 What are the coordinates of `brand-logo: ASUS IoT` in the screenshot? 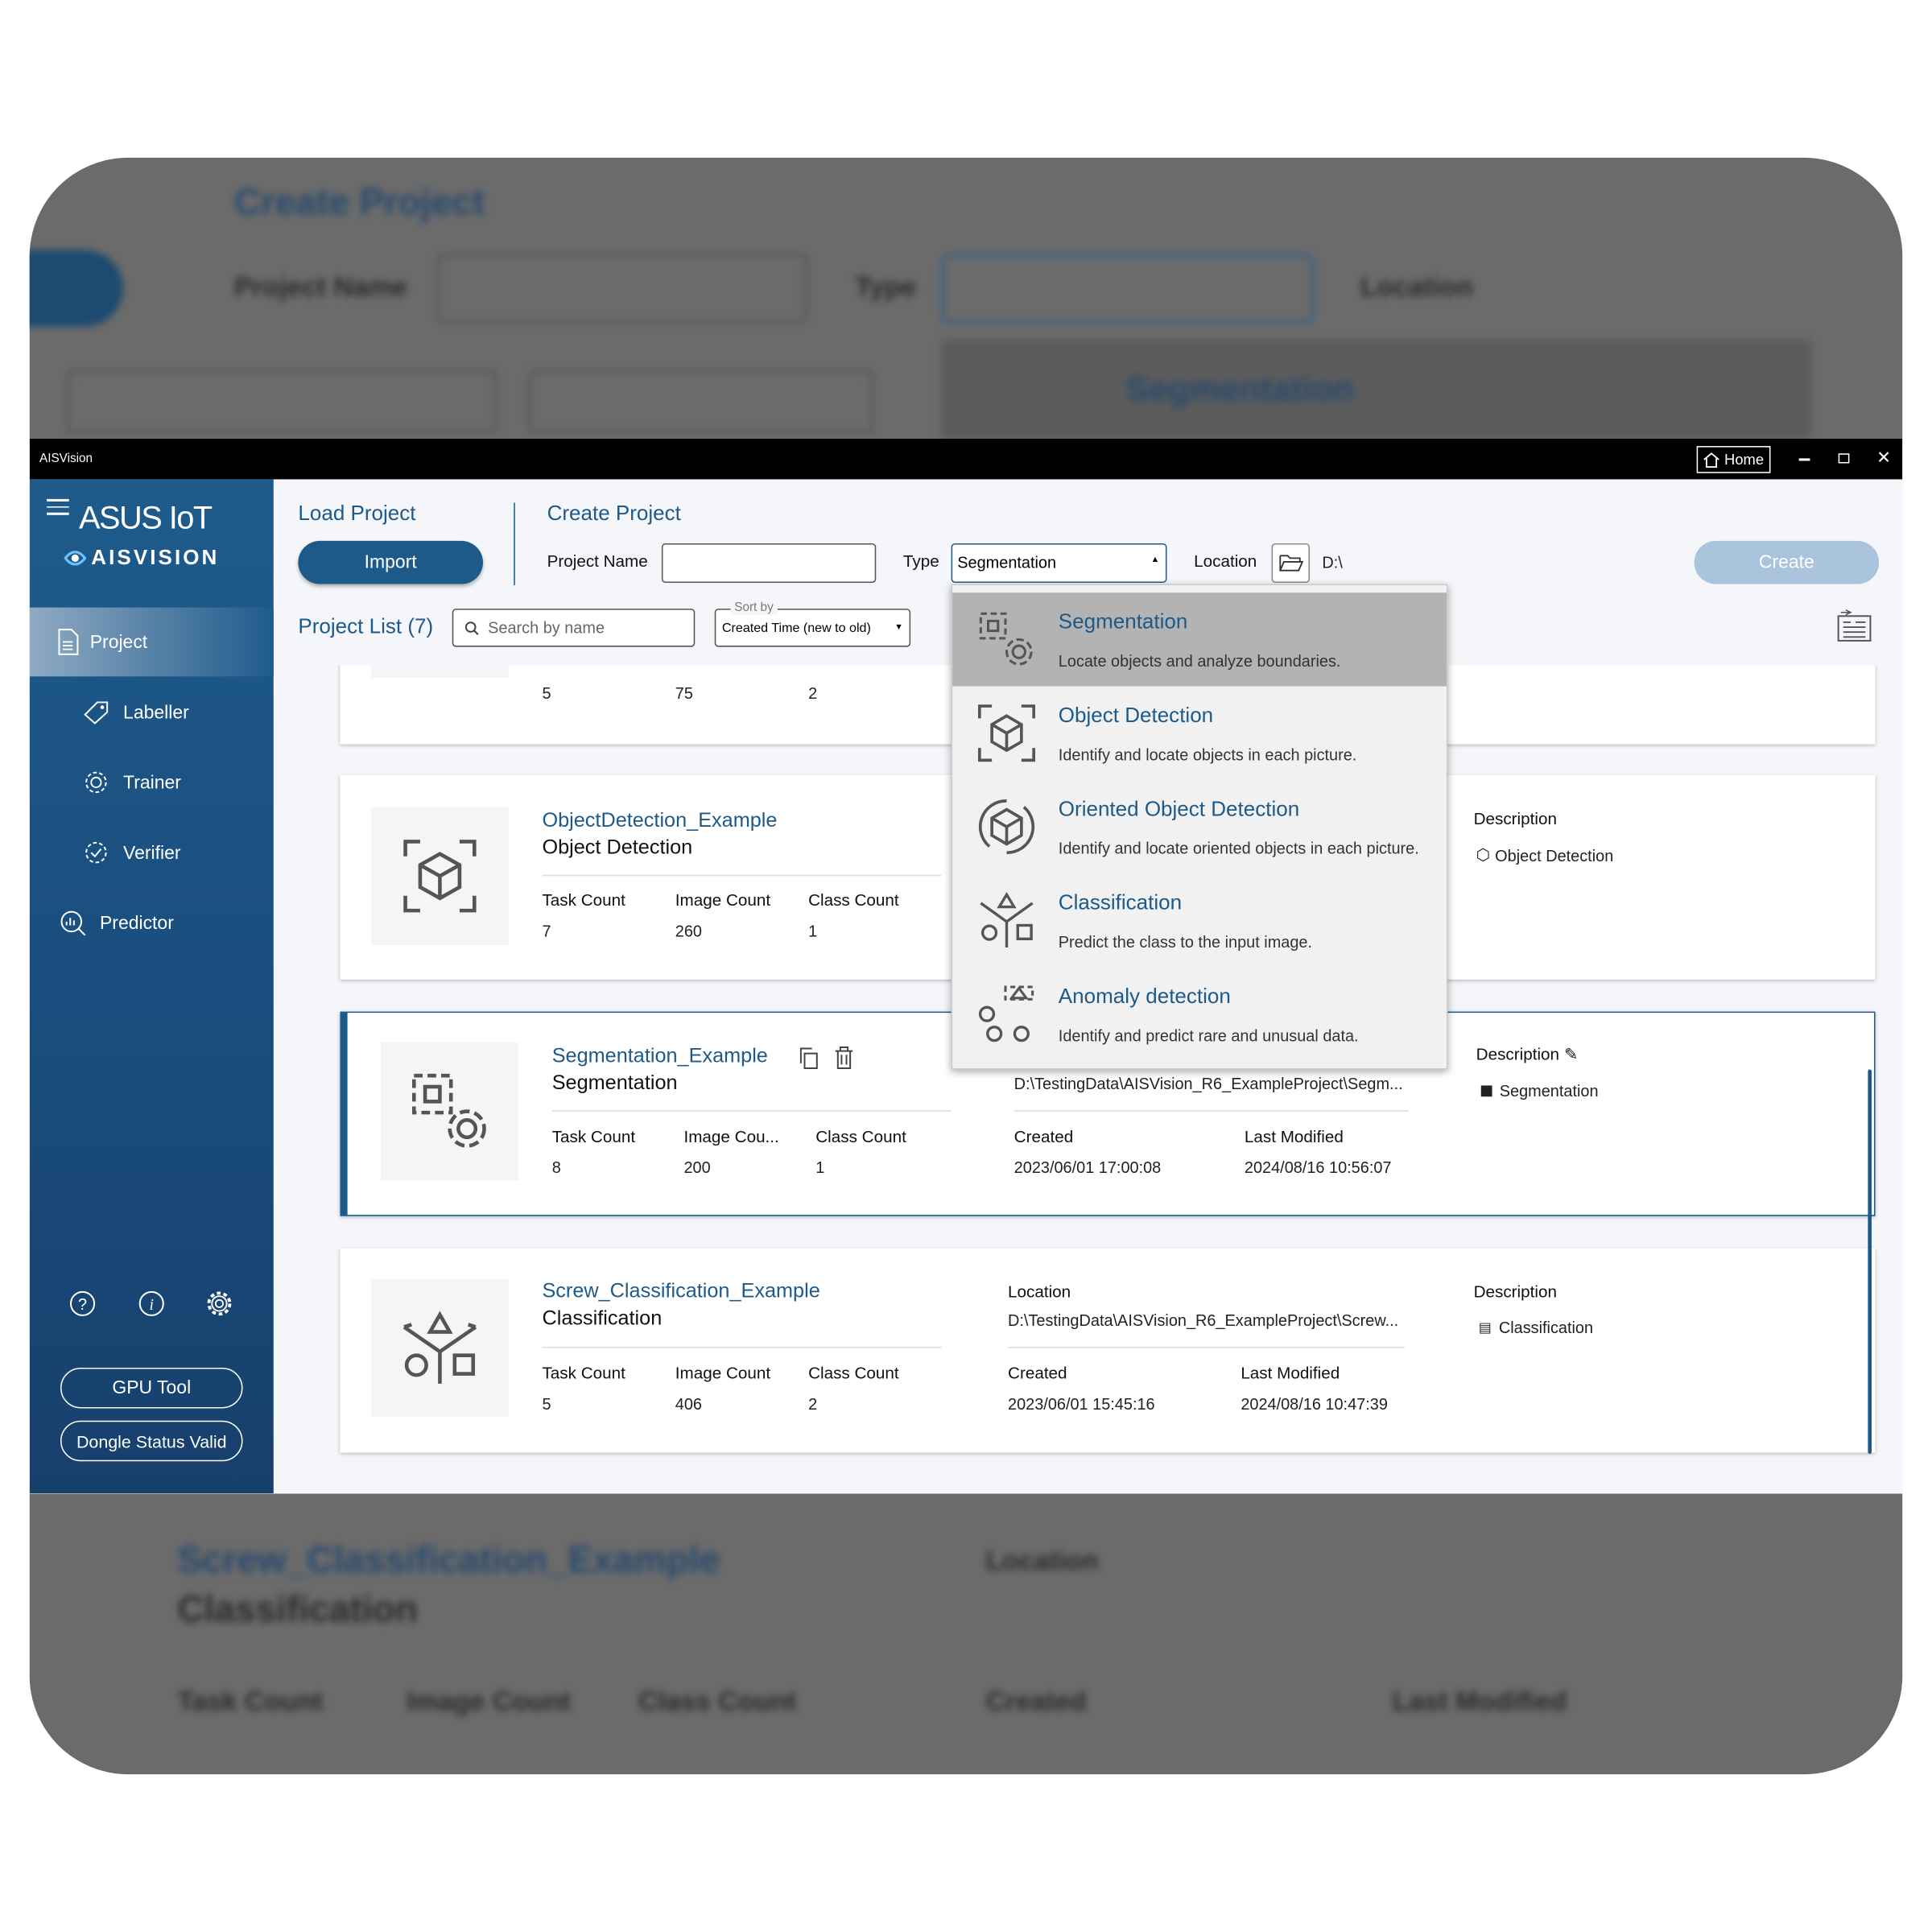 It's located at (145, 517).